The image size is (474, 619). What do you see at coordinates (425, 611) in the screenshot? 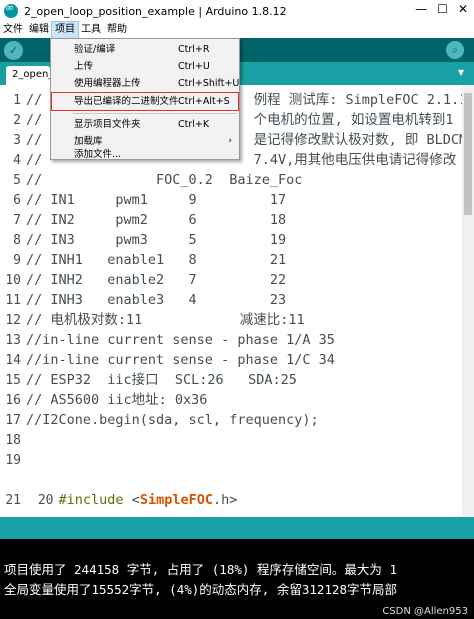
I see `watermark: CSDN @Allen953` at bounding box center [425, 611].